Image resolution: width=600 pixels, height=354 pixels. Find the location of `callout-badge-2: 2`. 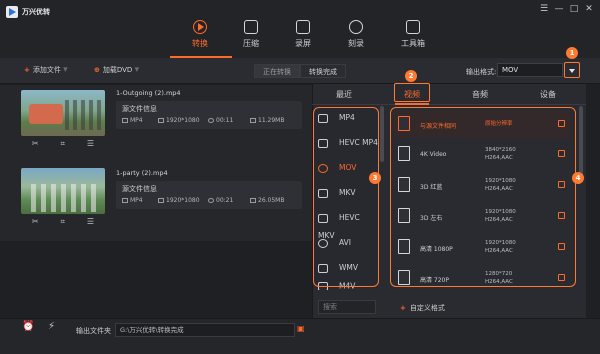

callout-badge-2: 2 is located at coordinates (411, 76).